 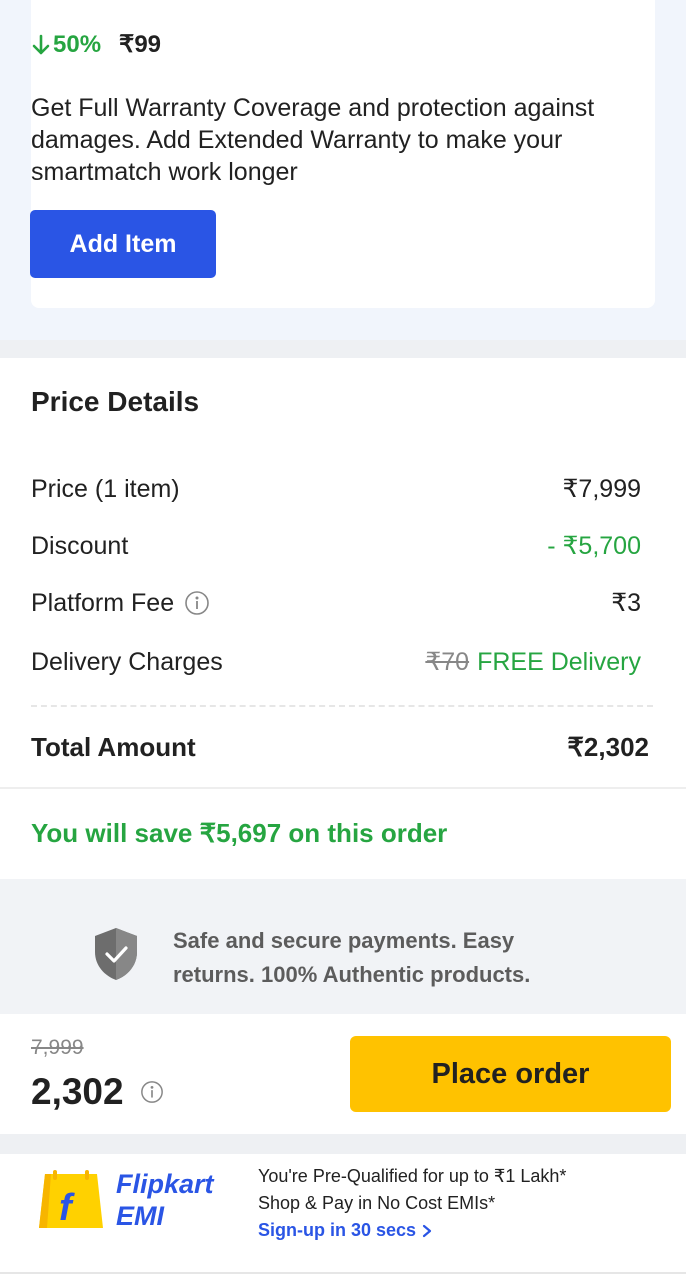 What do you see at coordinates (140, 44) in the screenshot?
I see `warranty-amount: ₹99` at bounding box center [140, 44].